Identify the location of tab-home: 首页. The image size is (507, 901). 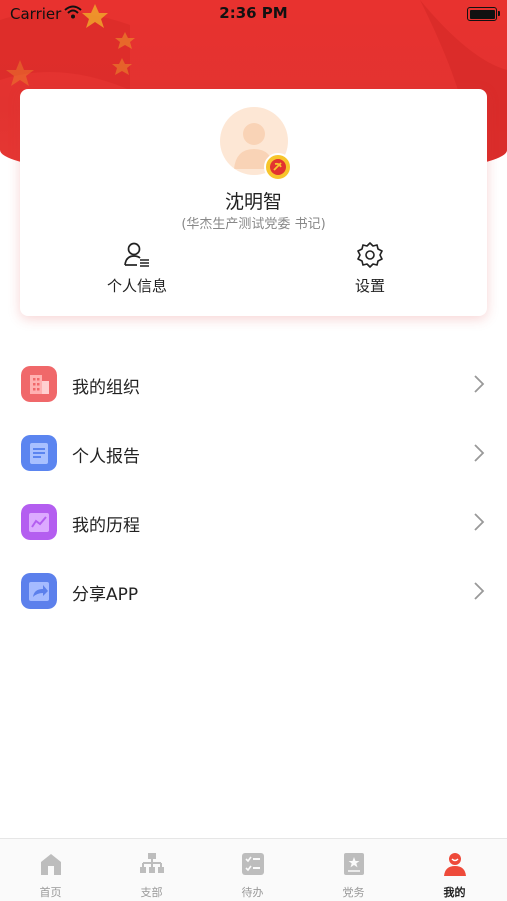
(50, 870).